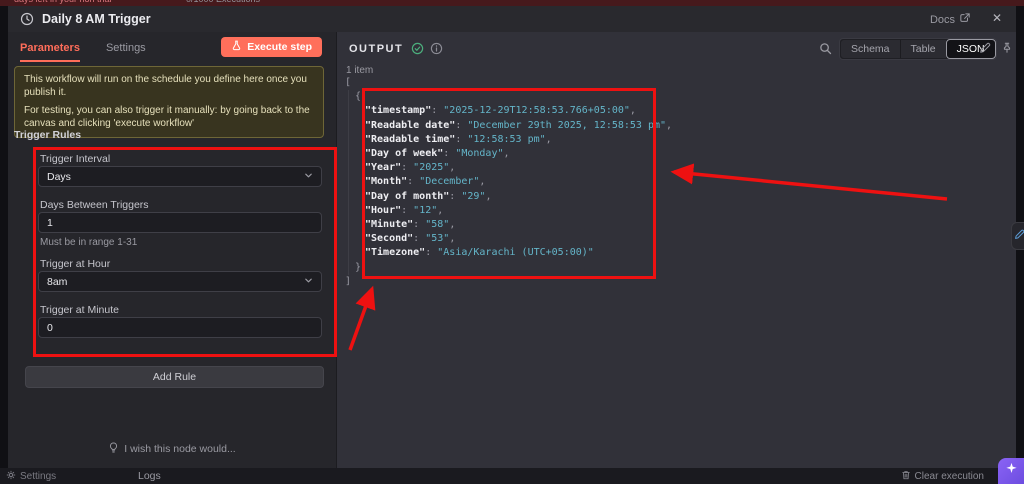  I want to click on json-line: "Month": "December",, so click(425, 182).